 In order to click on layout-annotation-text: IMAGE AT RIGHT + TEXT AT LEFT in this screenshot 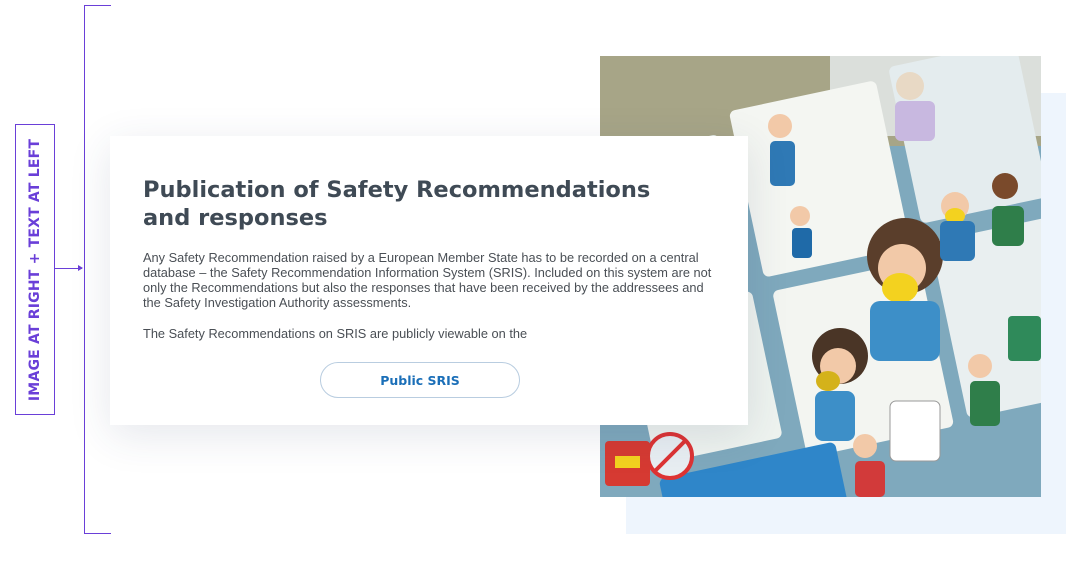, I will do `click(35, 269)`.